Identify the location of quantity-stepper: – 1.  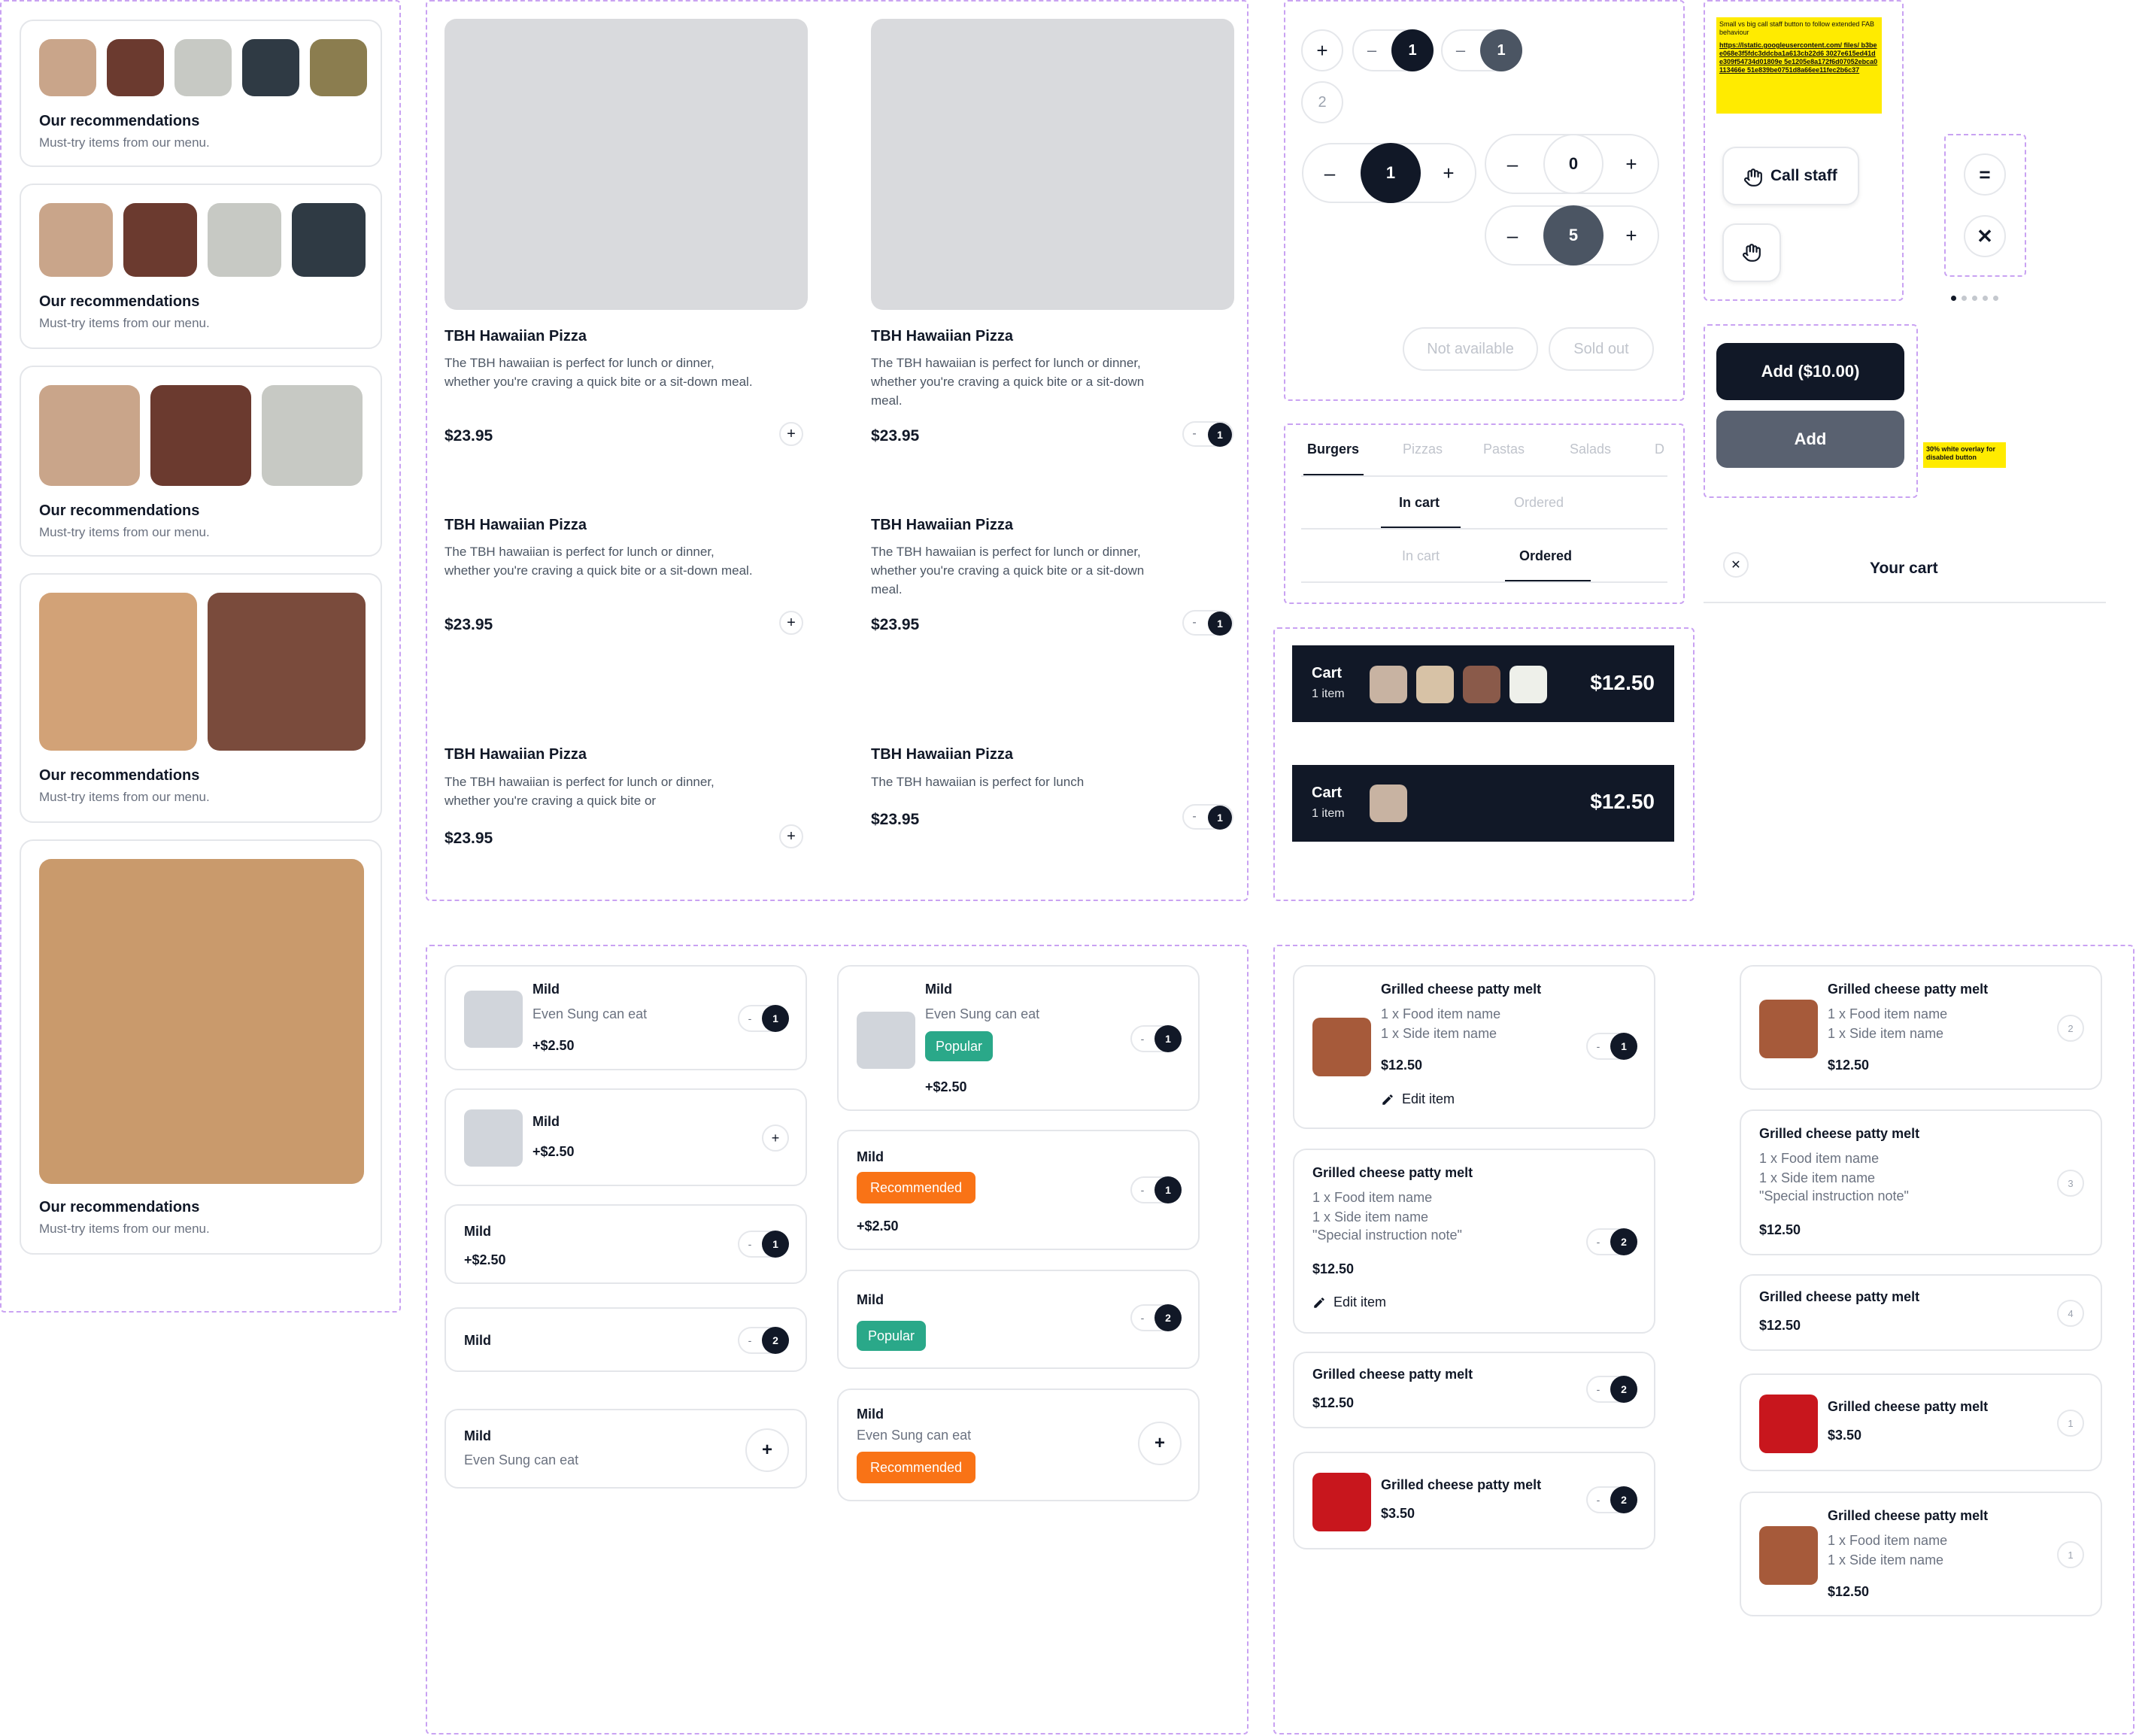
(1393, 50).